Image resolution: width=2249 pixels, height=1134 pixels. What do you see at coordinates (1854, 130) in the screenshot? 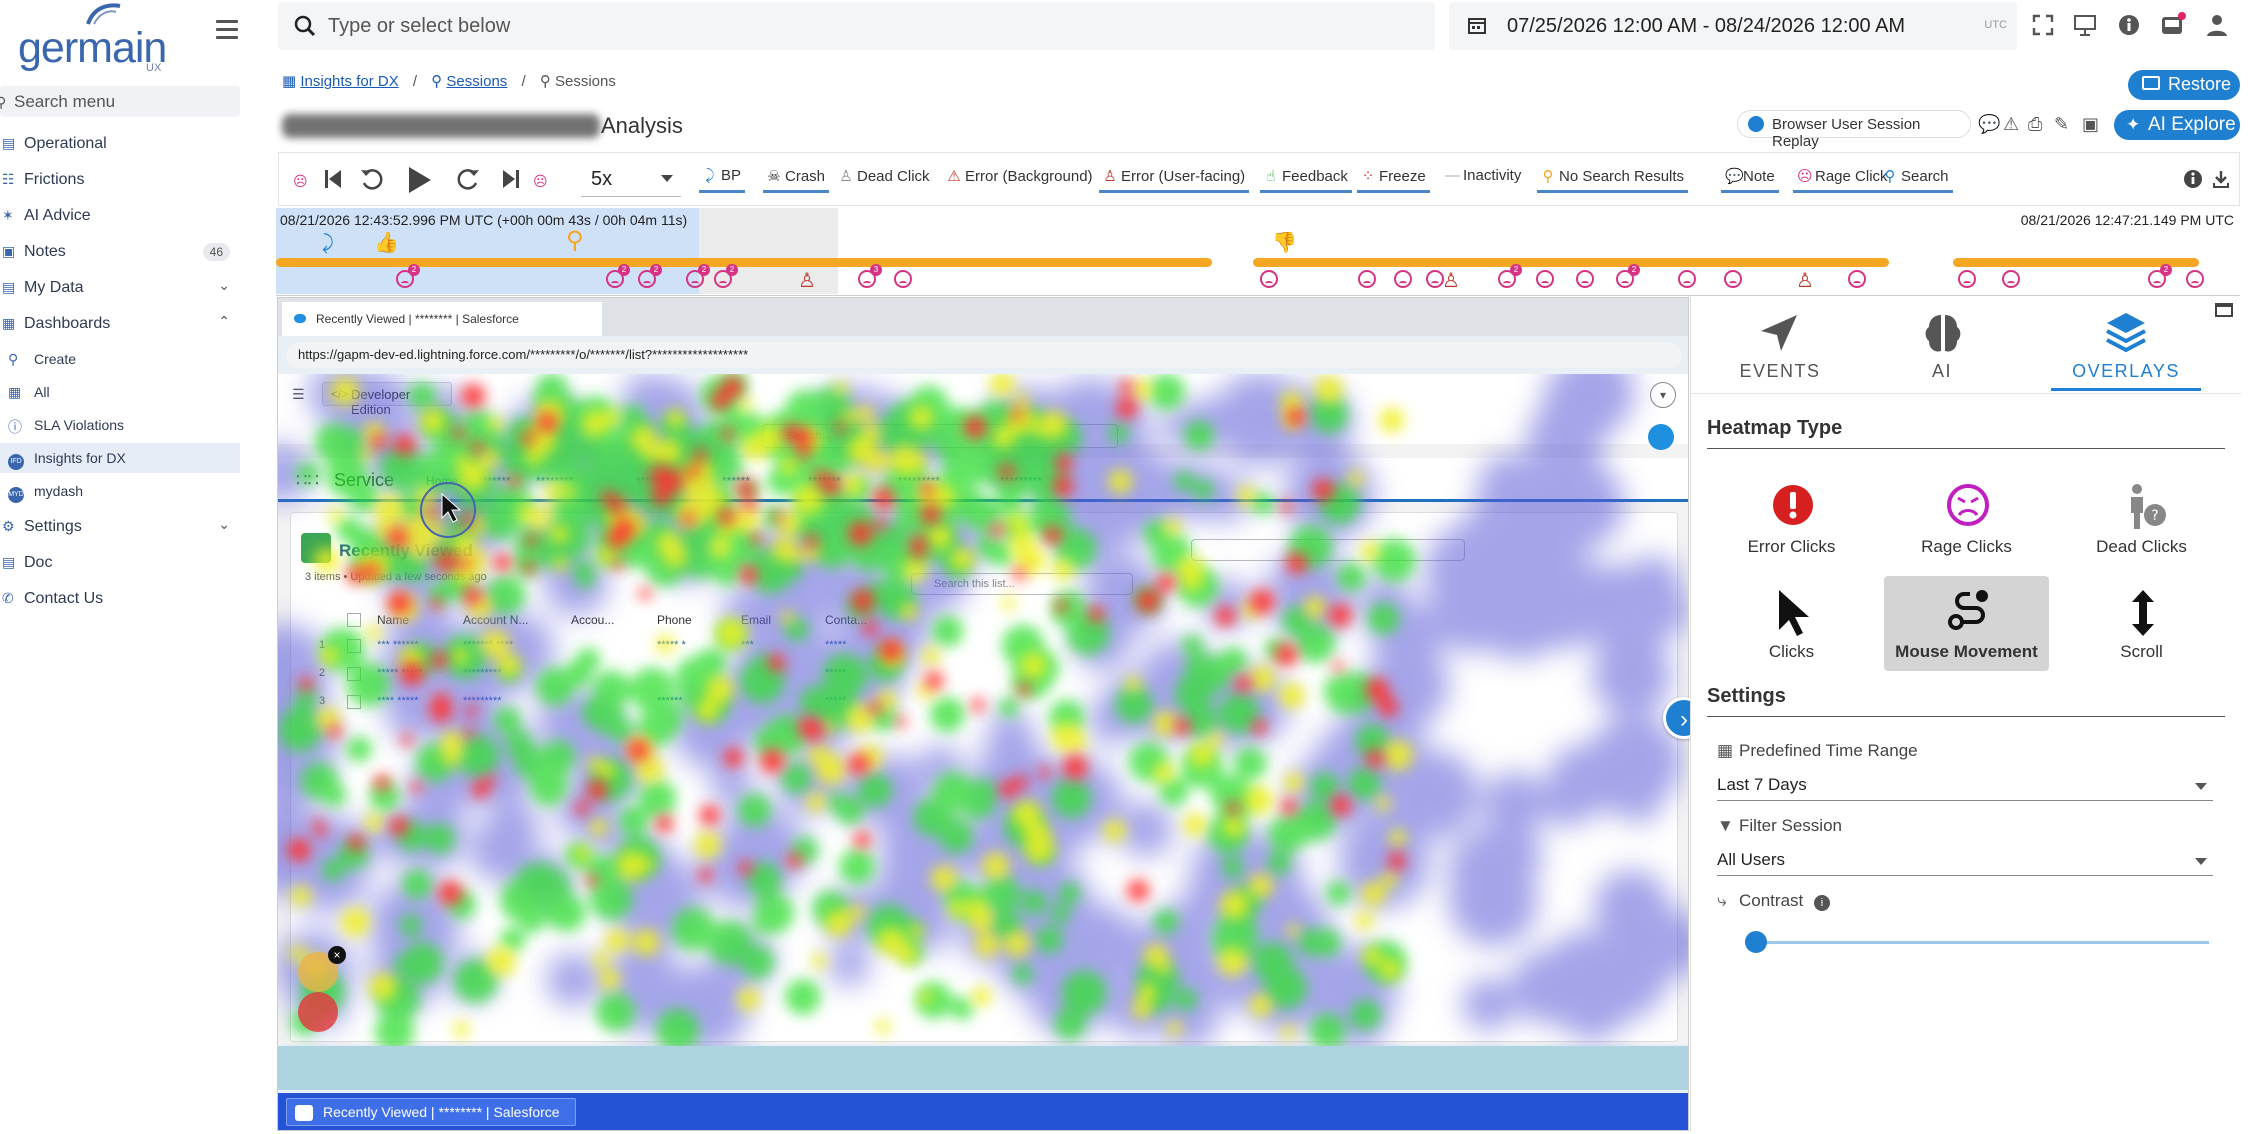
I see `session-replay-type-chip: Browser User Session Replay` at bounding box center [1854, 130].